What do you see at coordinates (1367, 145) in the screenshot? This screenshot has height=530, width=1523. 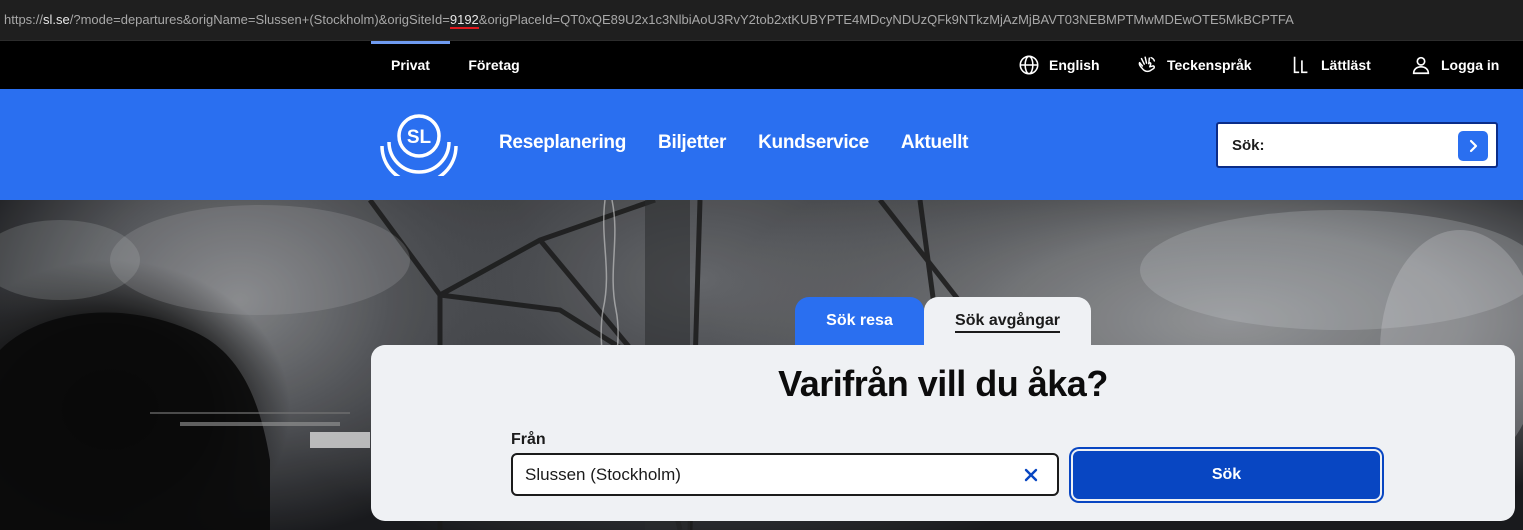 I see `site-search-input` at bounding box center [1367, 145].